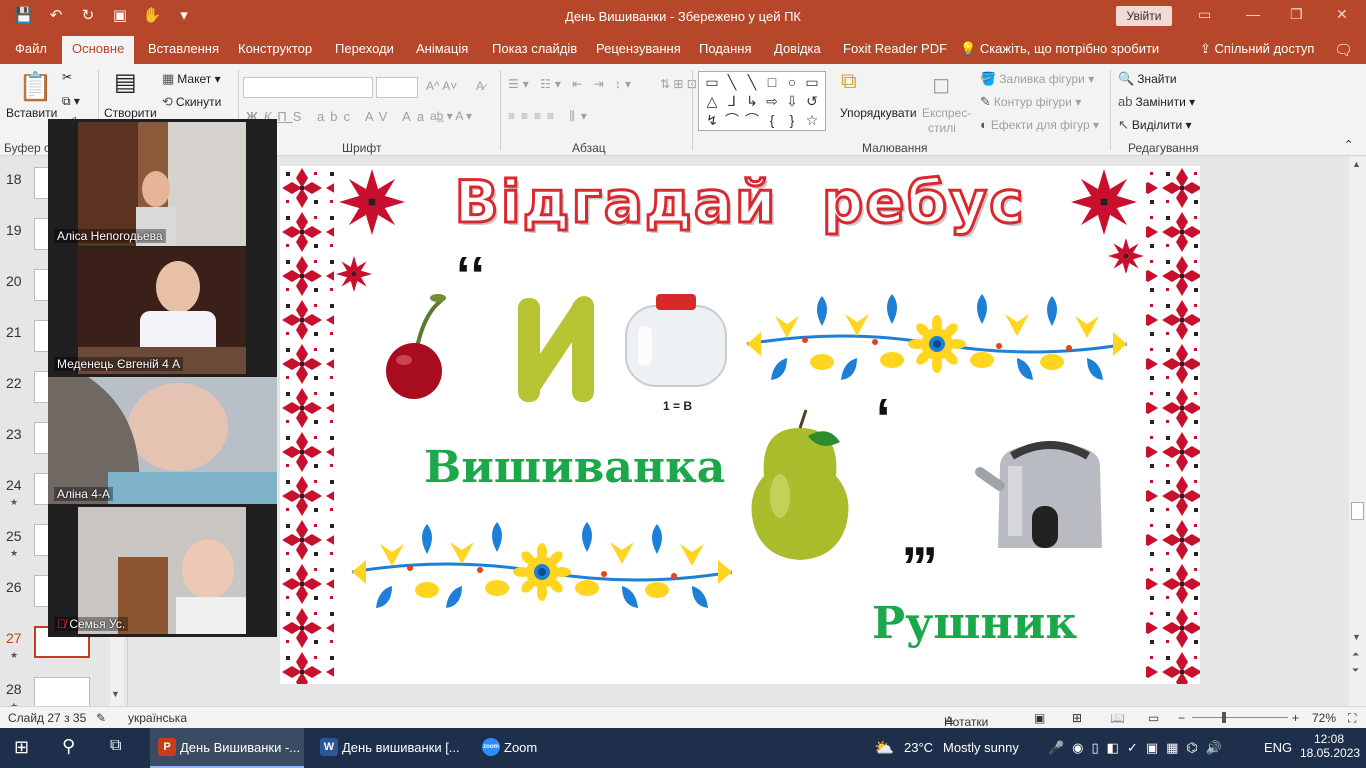 The width and height of the screenshot is (1366, 768). Describe the element at coordinates (21, 747) in the screenshot. I see `windows-start-icon: ⊞` at that location.